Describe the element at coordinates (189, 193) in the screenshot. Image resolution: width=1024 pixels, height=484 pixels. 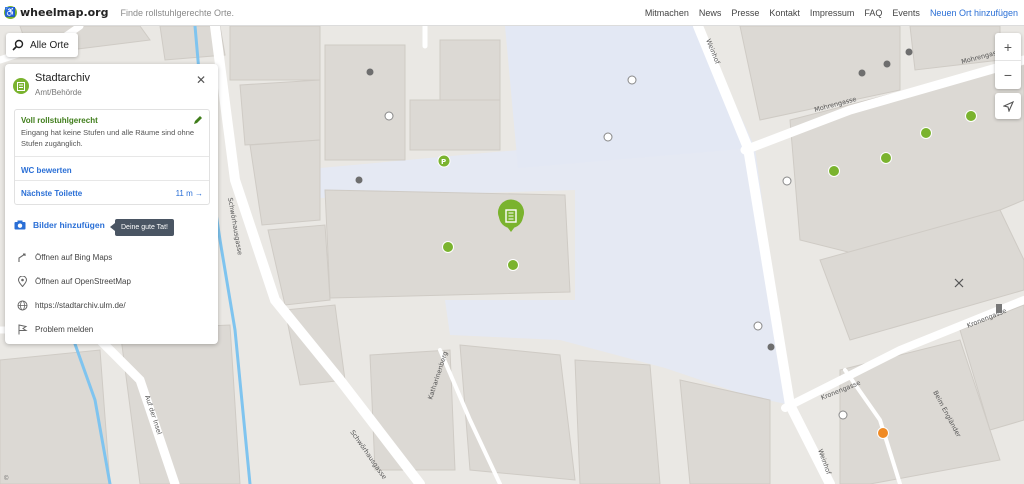
I see `toilet-distance: 11 m →` at that location.